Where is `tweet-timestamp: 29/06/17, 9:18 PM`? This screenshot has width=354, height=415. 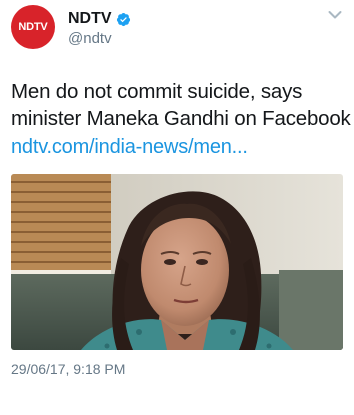 tweet-timestamp: 29/06/17, 9:18 PM is located at coordinates (68, 369).